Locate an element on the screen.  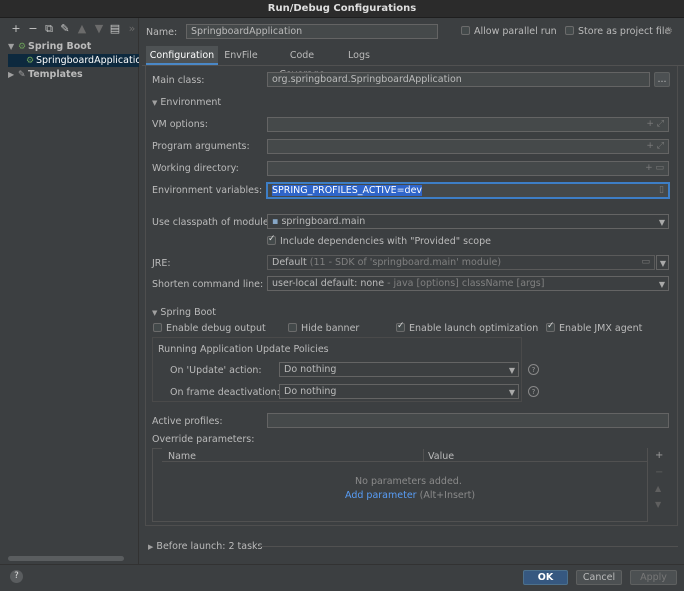
help-button: ? is located at coordinates (16, 576).